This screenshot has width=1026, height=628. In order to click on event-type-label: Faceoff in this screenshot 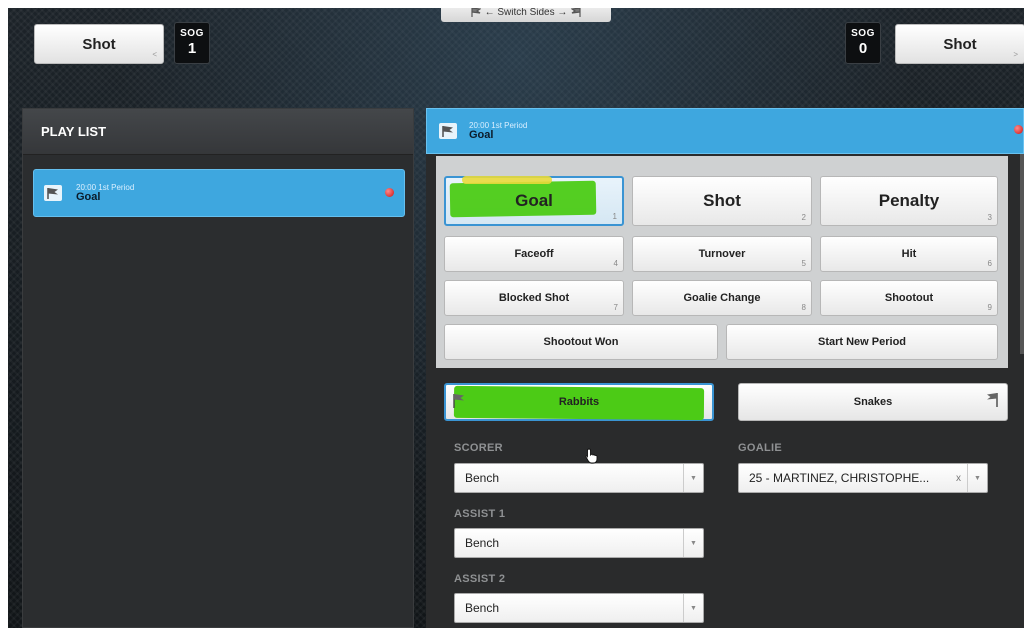, I will do `click(534, 254)`.